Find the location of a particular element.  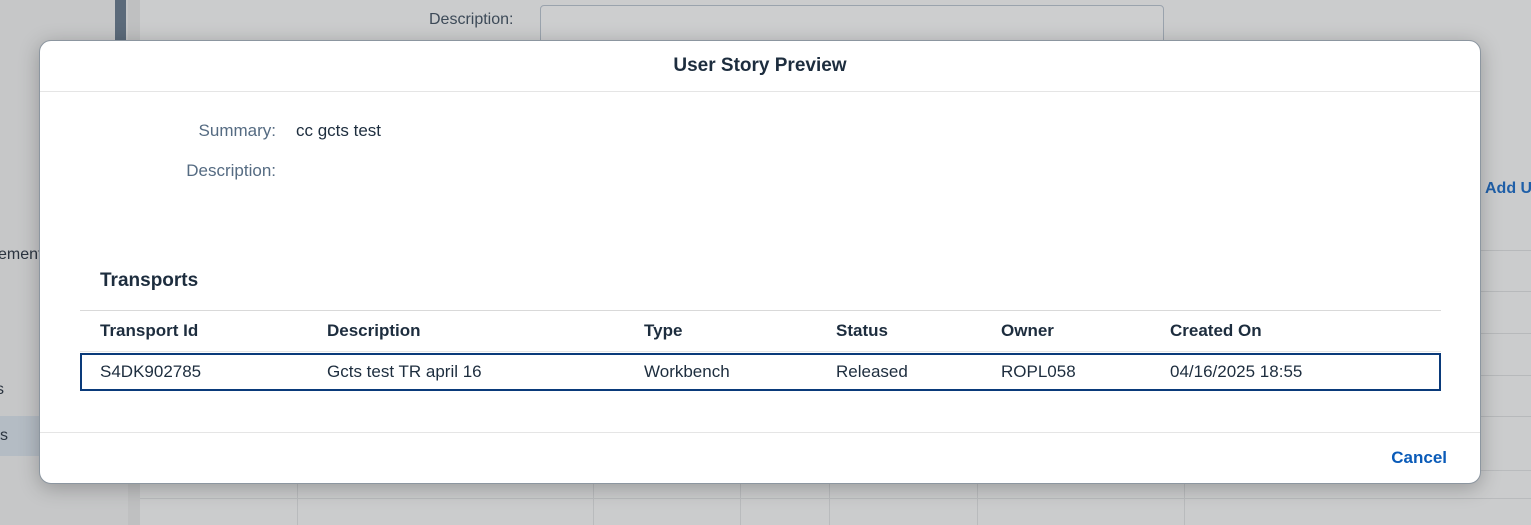

dialog-title: User Story Preview is located at coordinates (760, 65).